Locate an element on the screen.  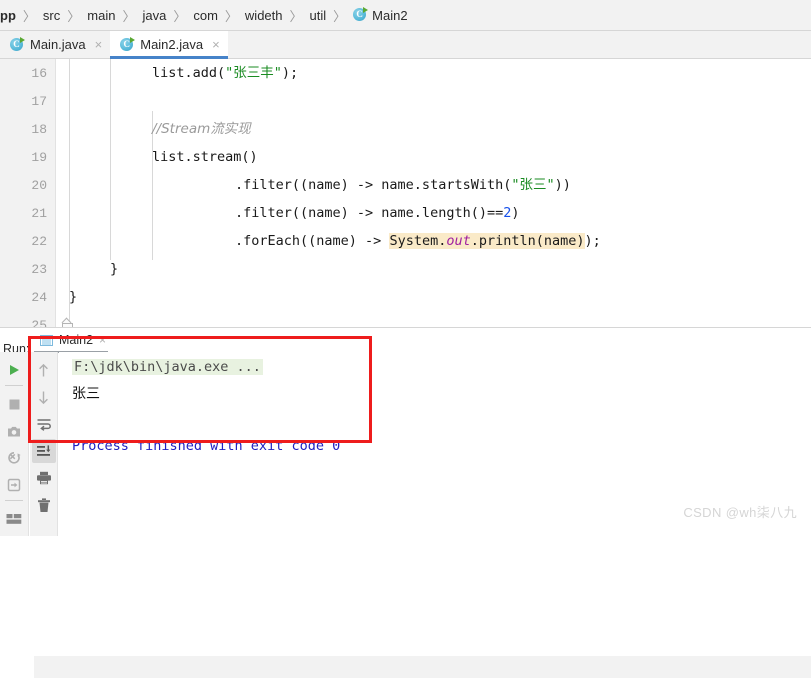
scroll-to-end-button is located at coordinates (43, 451).